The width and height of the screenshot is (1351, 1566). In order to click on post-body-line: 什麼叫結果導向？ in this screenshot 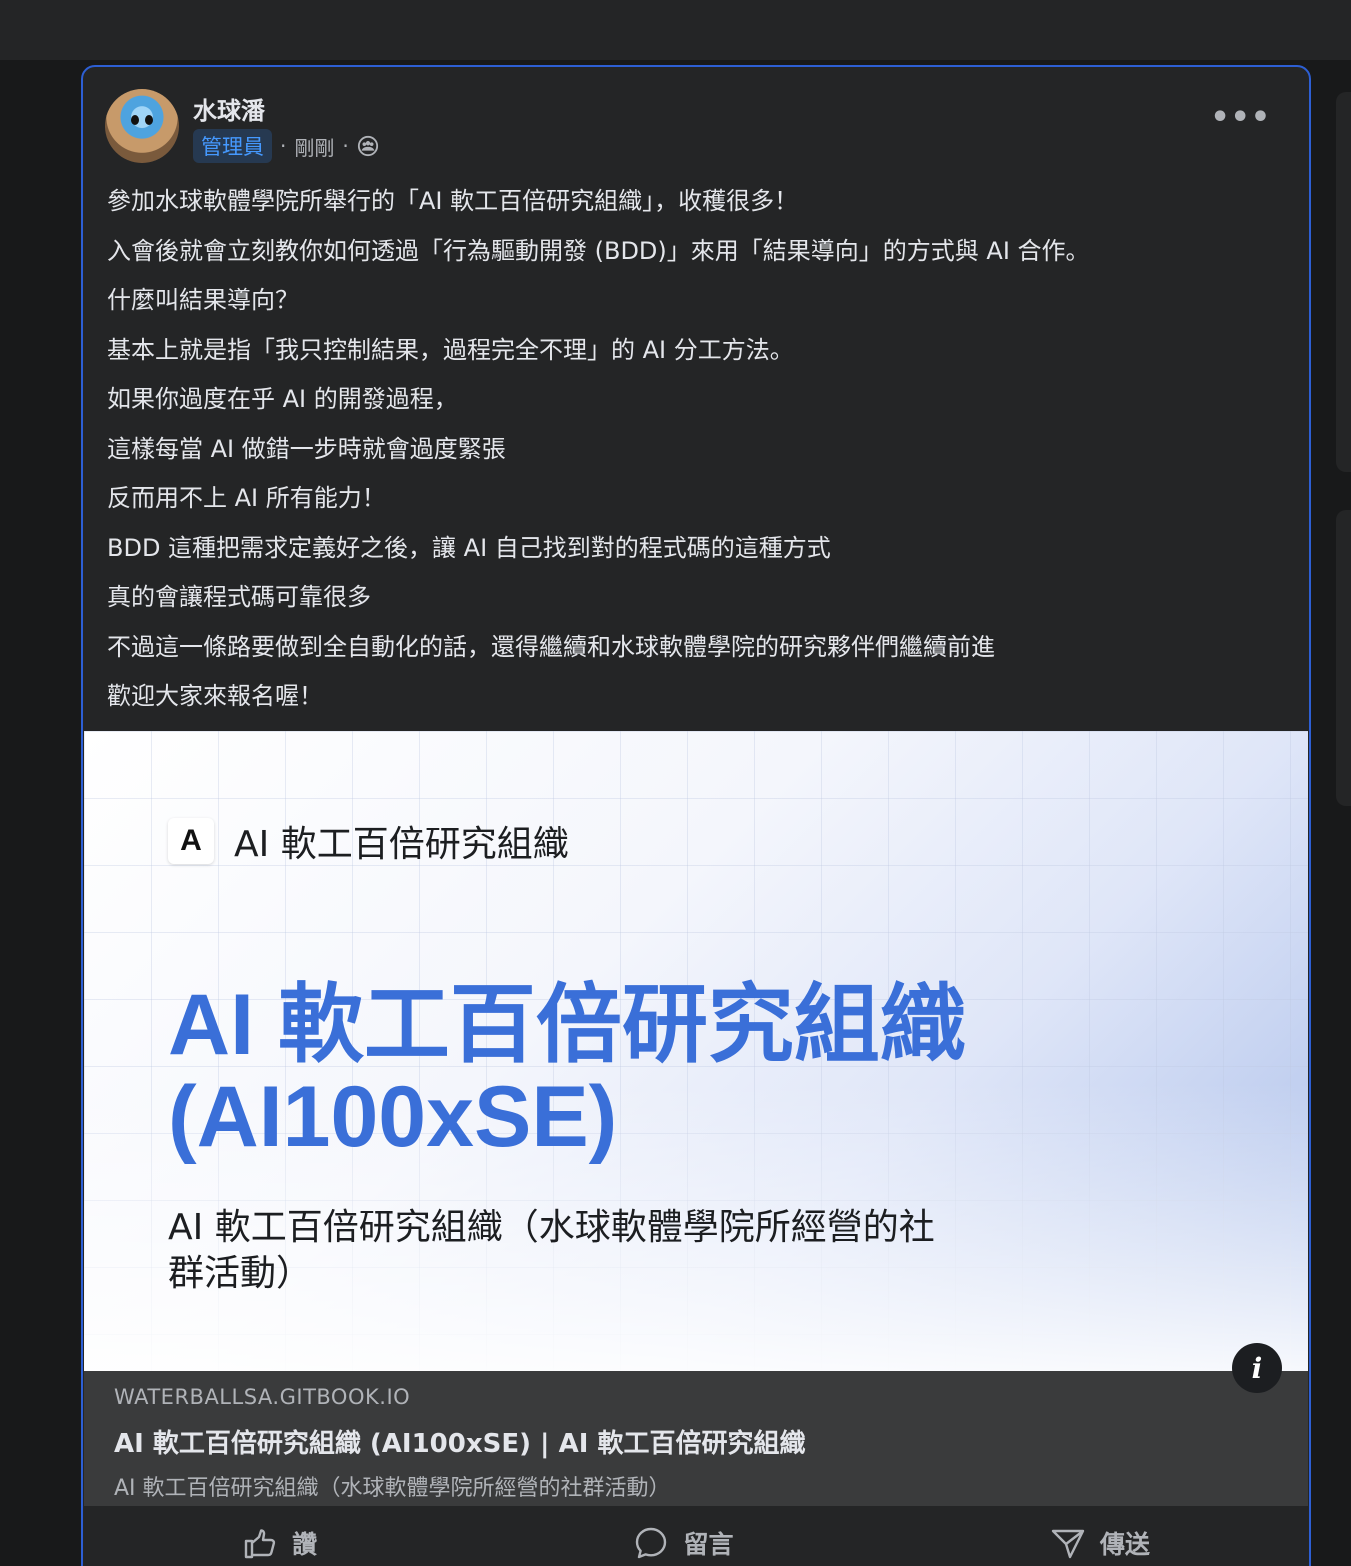, I will do `click(203, 300)`.